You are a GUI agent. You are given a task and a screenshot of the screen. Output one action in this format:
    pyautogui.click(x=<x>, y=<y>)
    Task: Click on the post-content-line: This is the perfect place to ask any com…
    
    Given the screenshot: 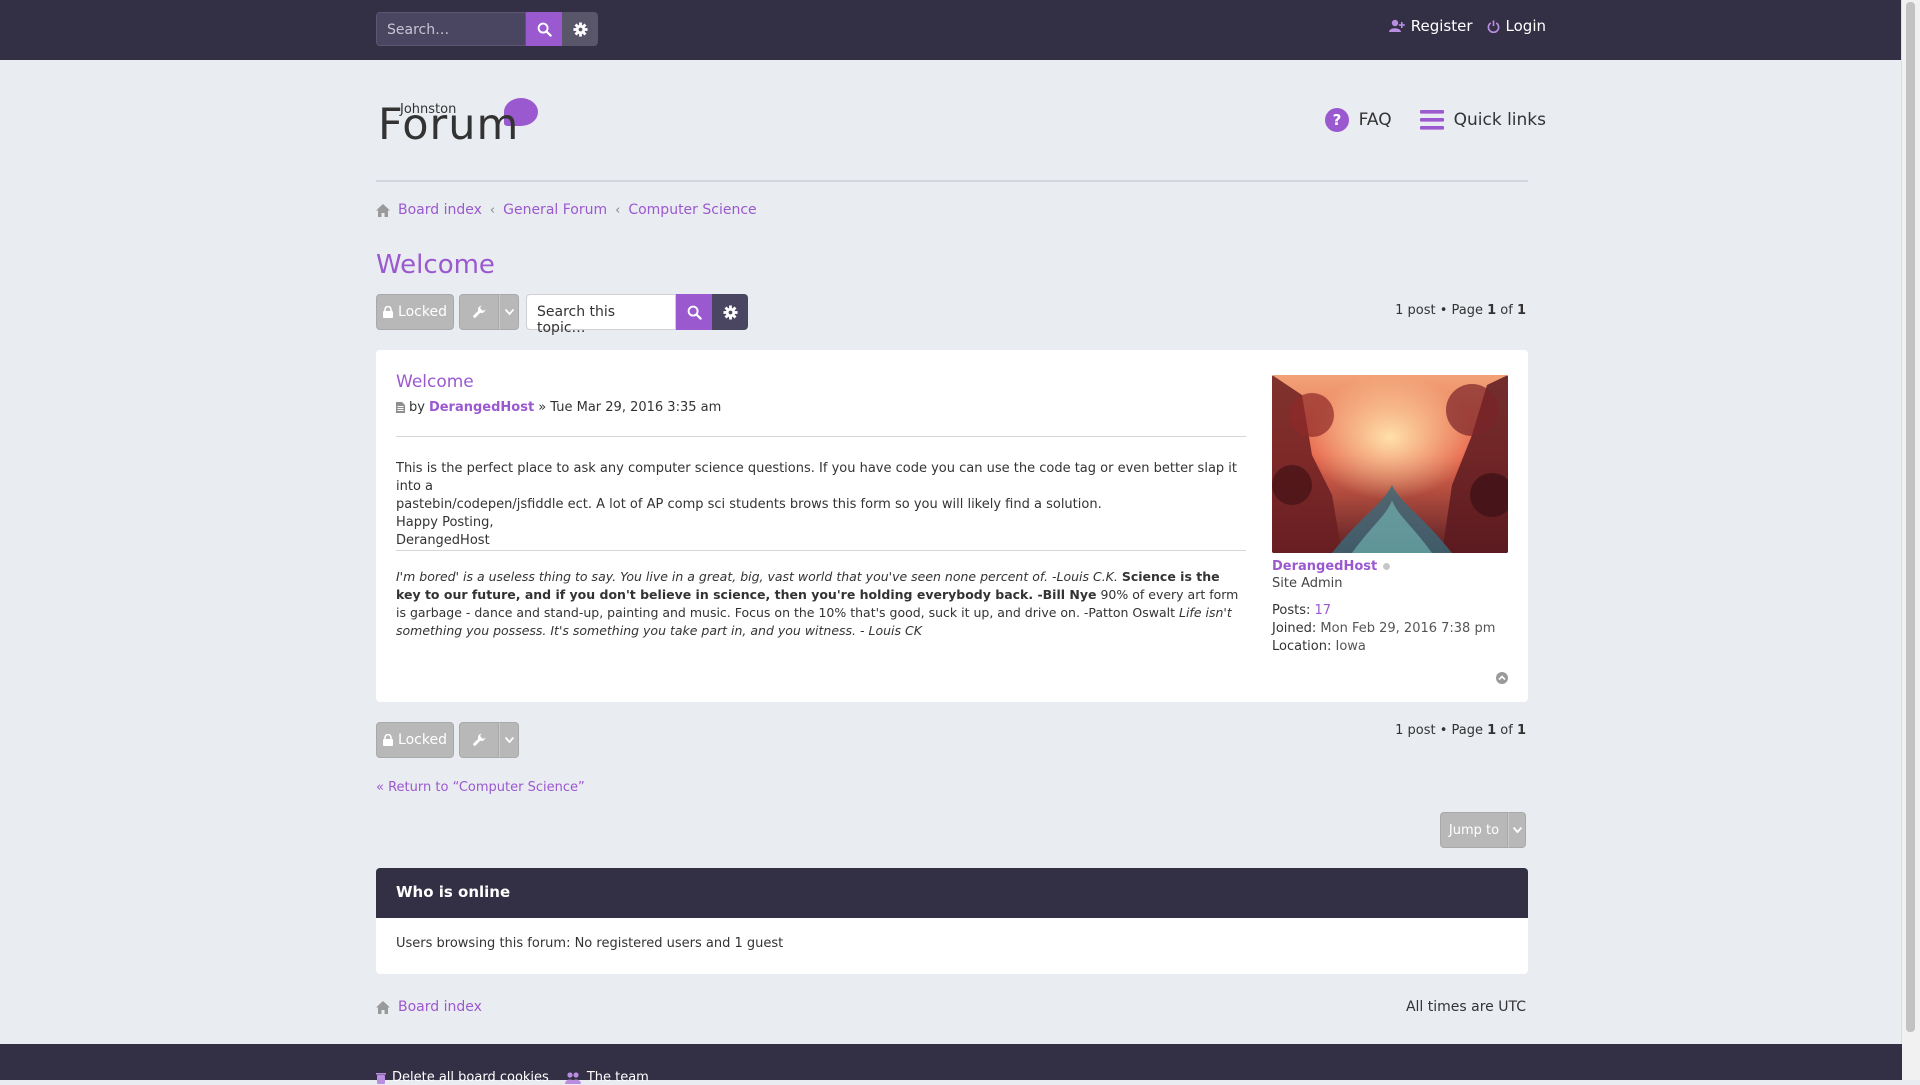 What is the action you would take?
    pyautogui.click(x=817, y=477)
    